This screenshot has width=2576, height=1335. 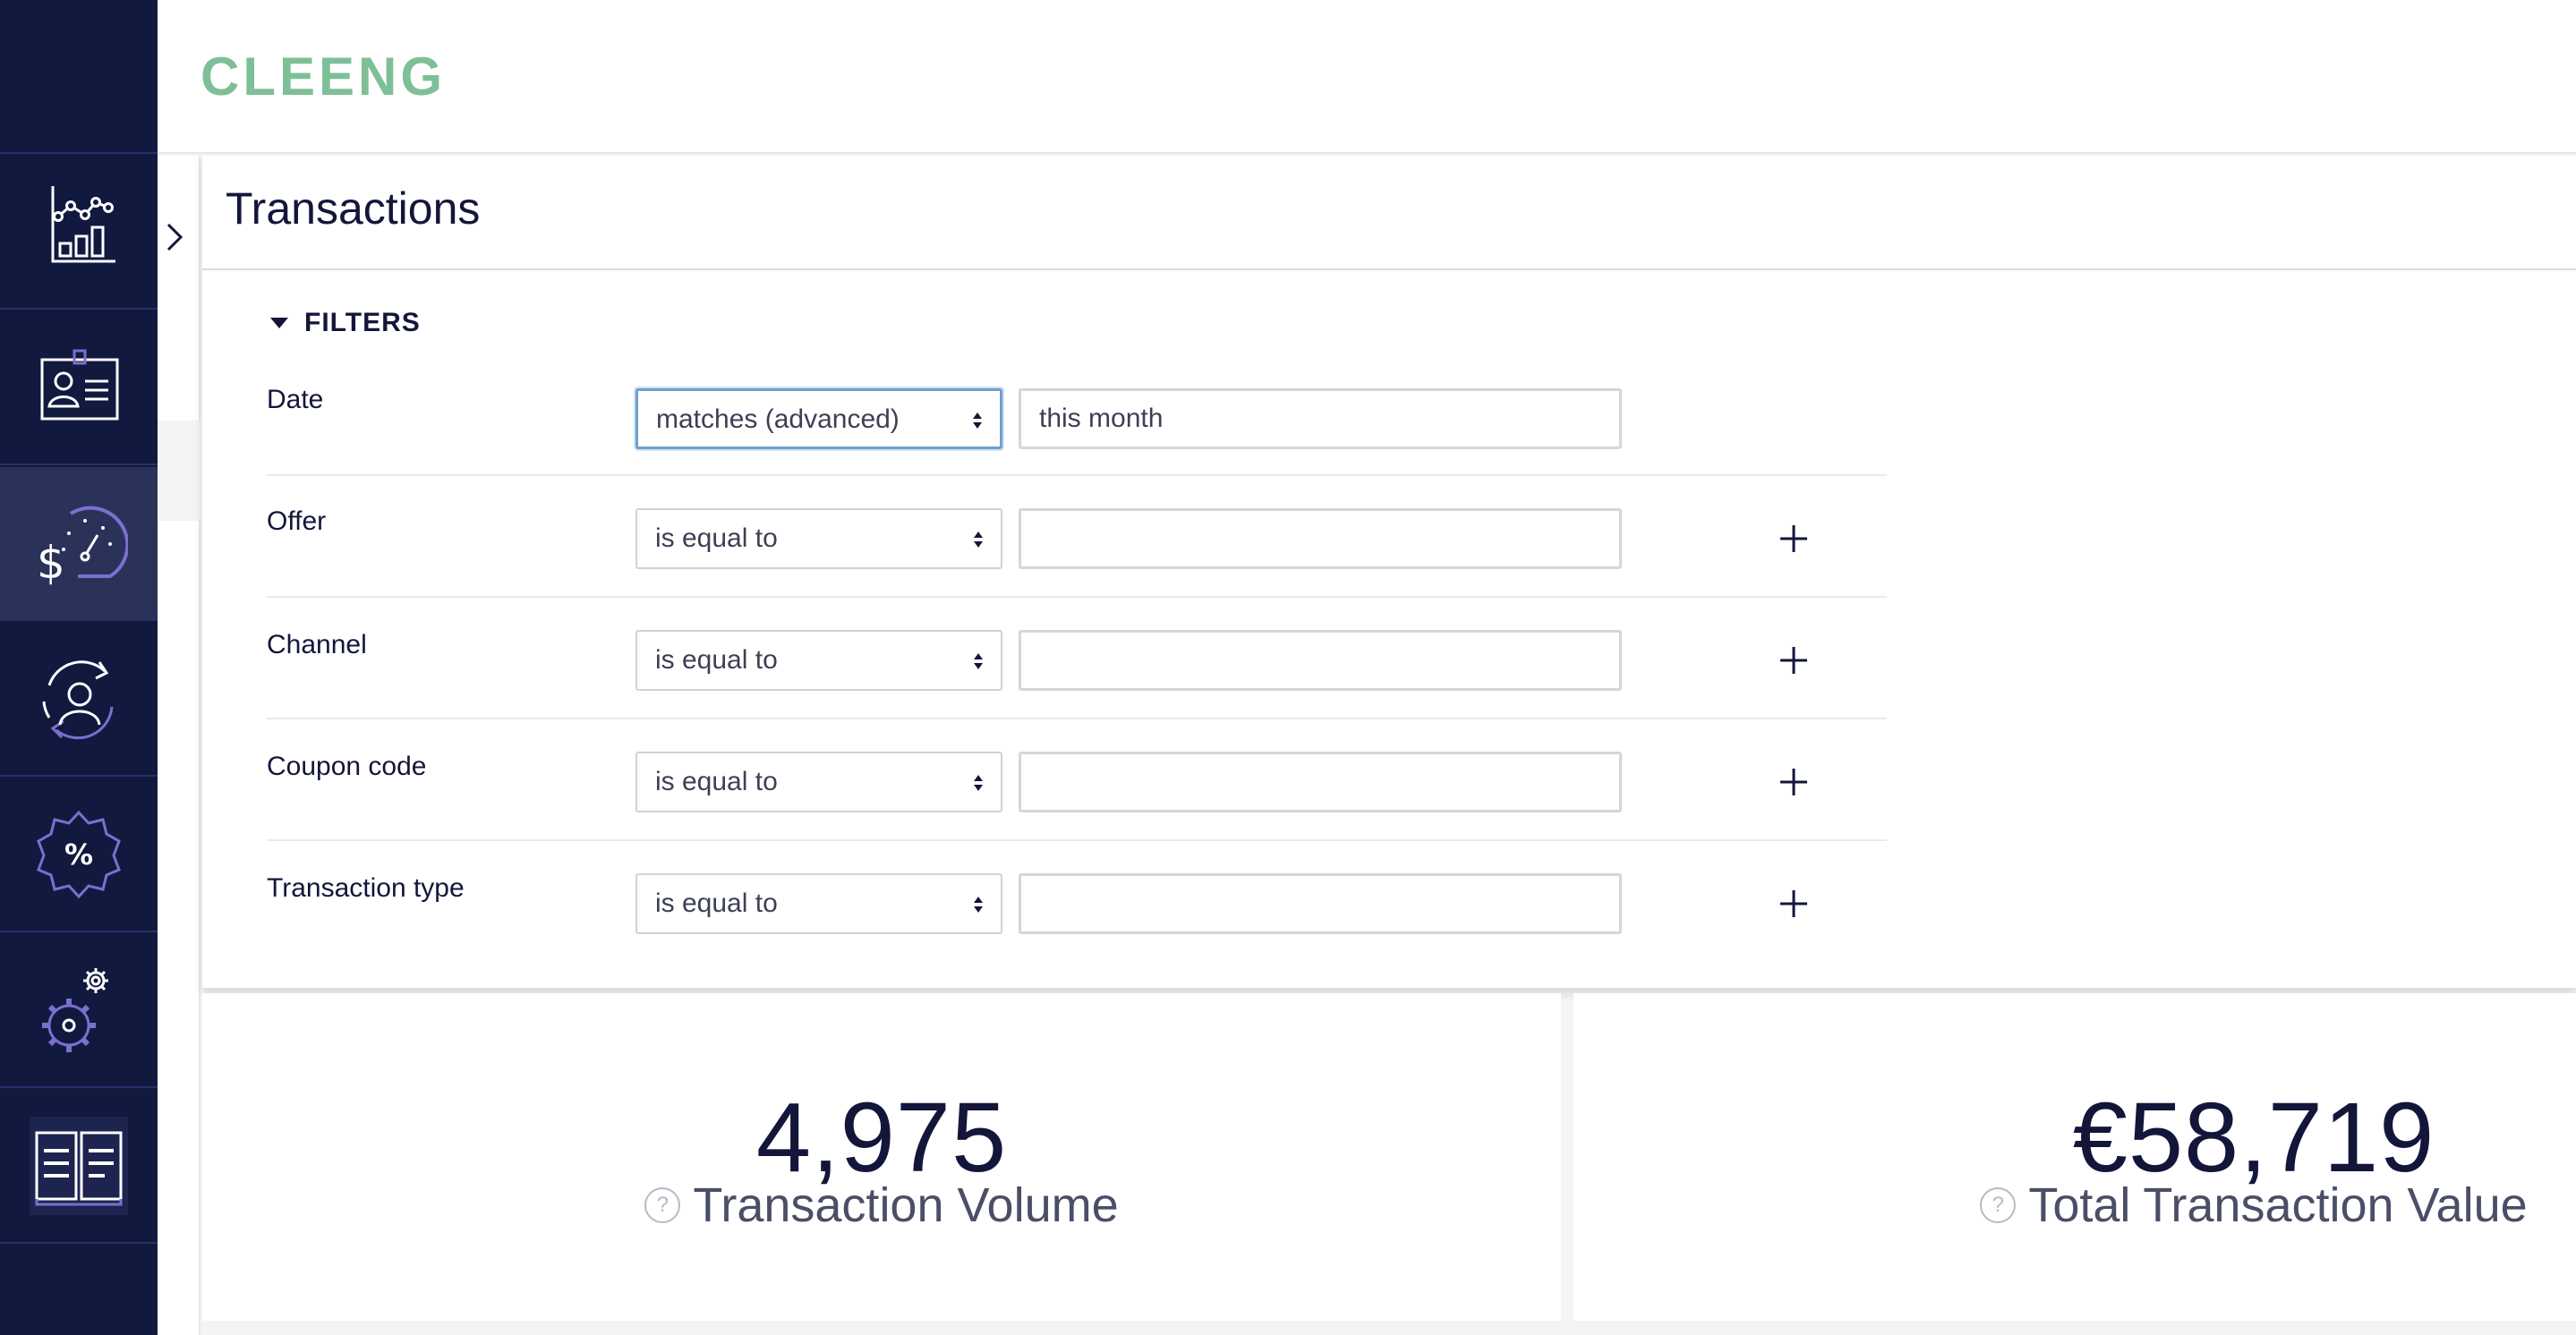 I want to click on filters-toggle: FILTERS, so click(x=345, y=323).